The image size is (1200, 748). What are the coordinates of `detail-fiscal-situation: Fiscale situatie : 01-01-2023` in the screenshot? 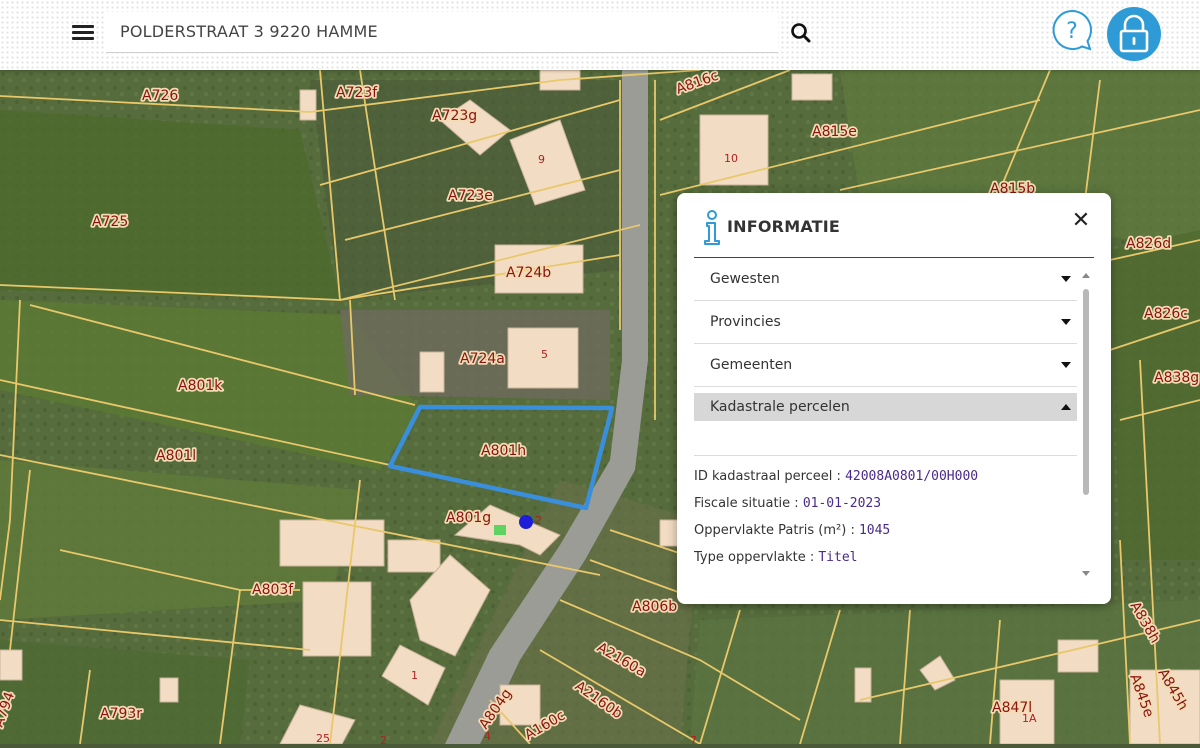 It's located at (787, 503).